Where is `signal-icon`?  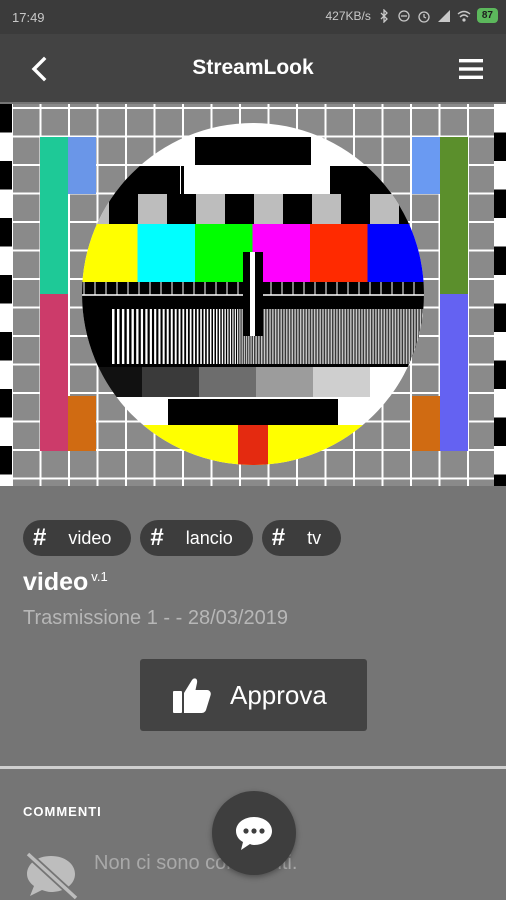
signal-icon is located at coordinates (443, 15).